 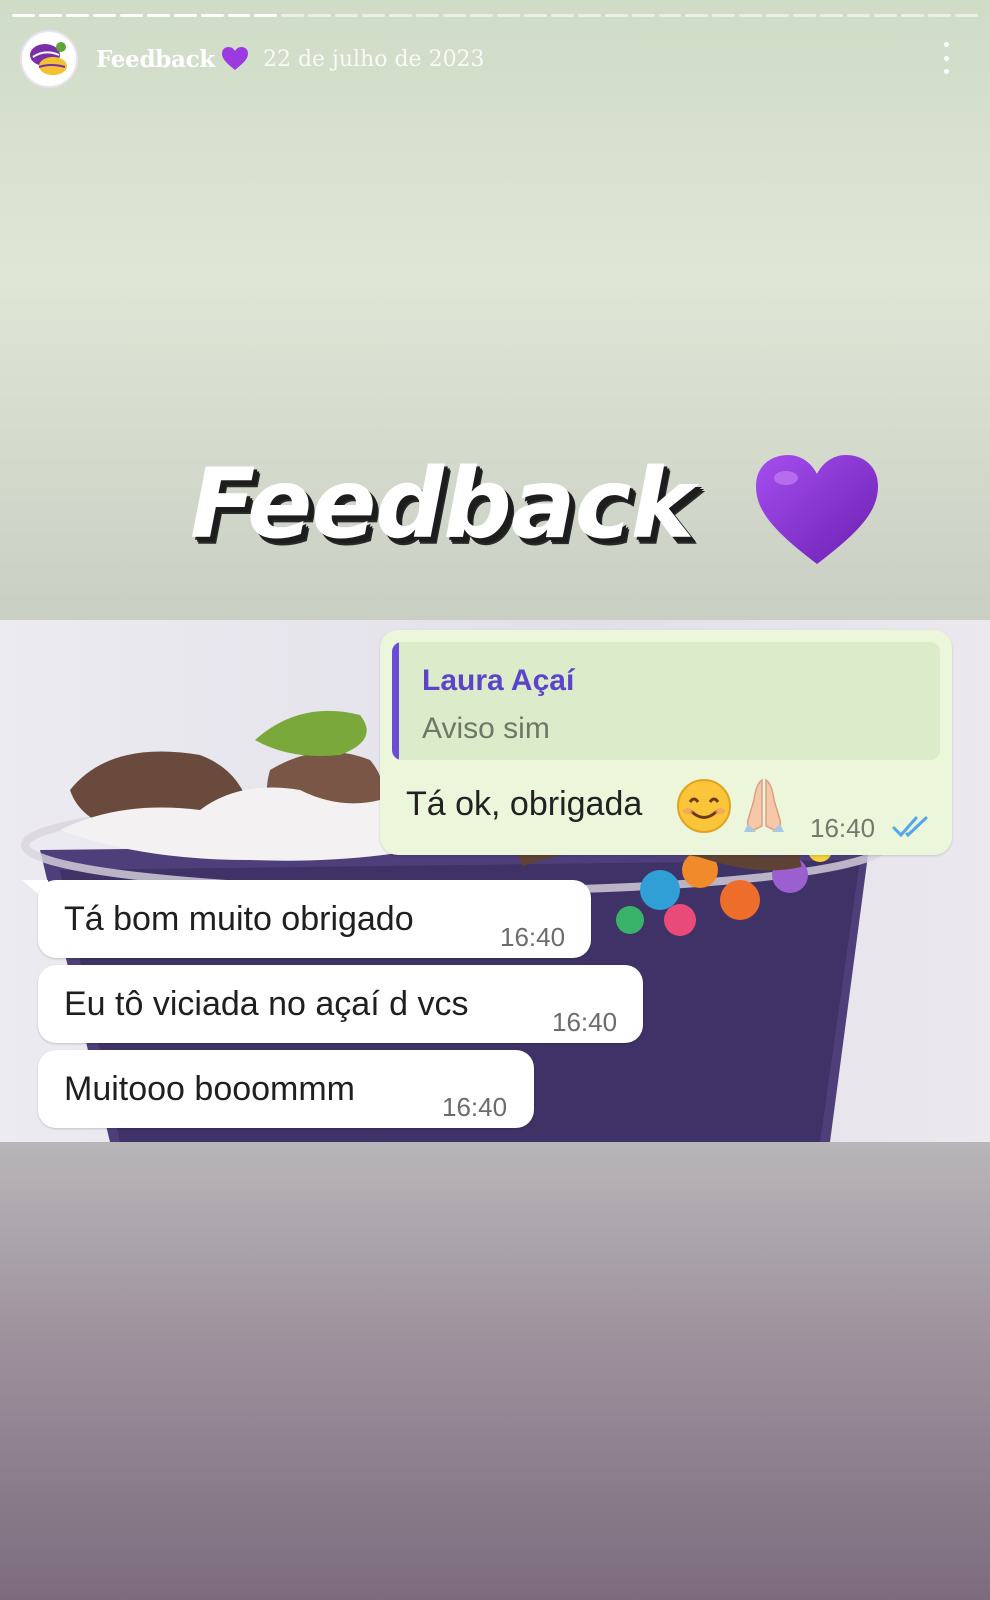 What do you see at coordinates (234, 58) in the screenshot?
I see `purple-heart-icon` at bounding box center [234, 58].